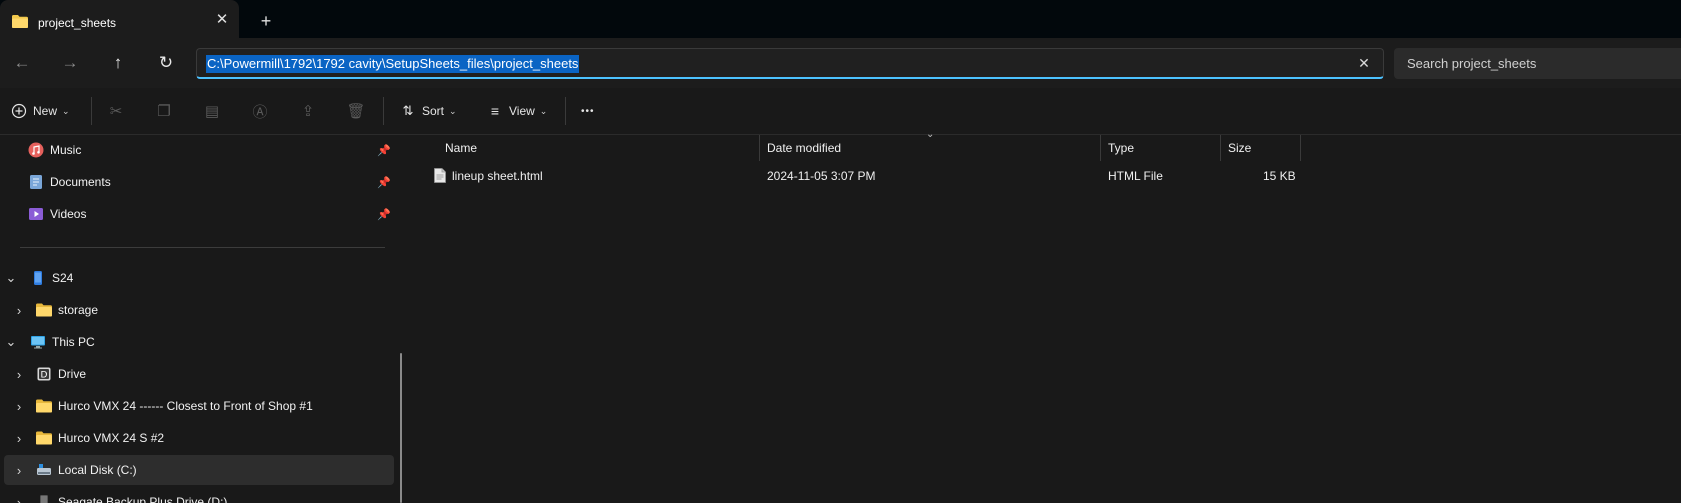 This screenshot has height=503, width=1681. What do you see at coordinates (63, 278) in the screenshot?
I see `sidebar-item-label: S24` at bounding box center [63, 278].